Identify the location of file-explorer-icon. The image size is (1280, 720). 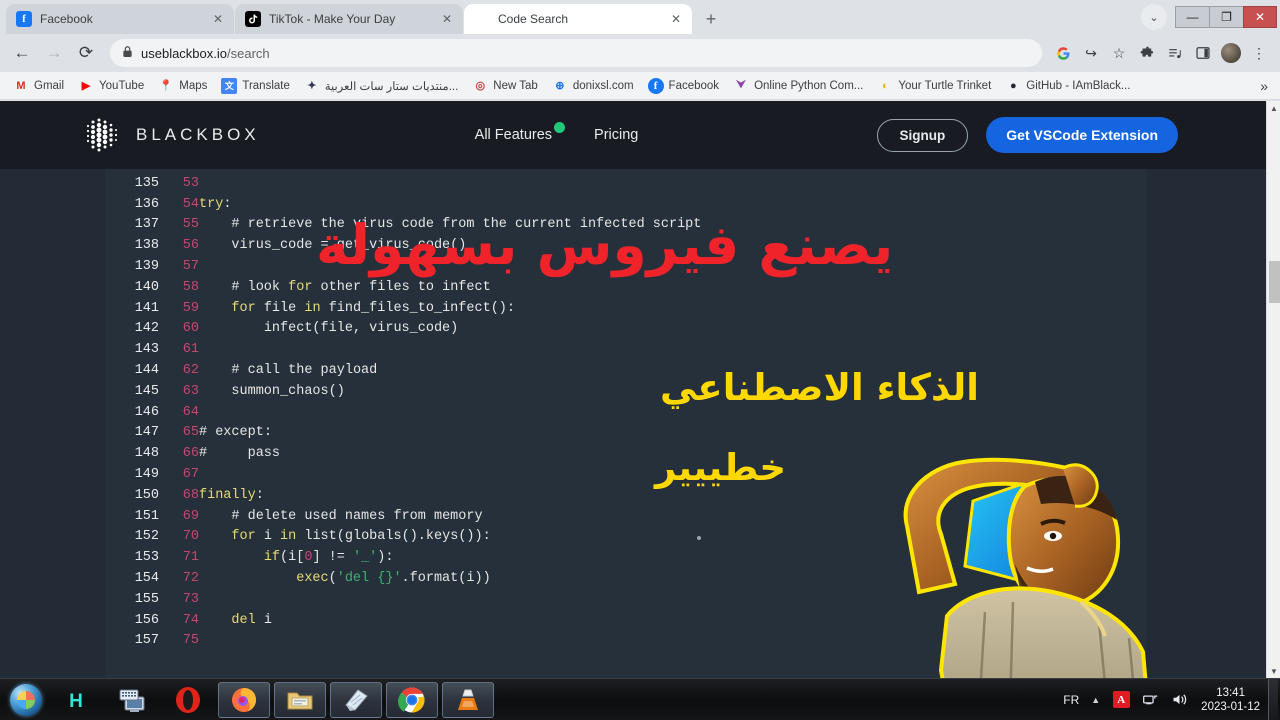
(300, 700).